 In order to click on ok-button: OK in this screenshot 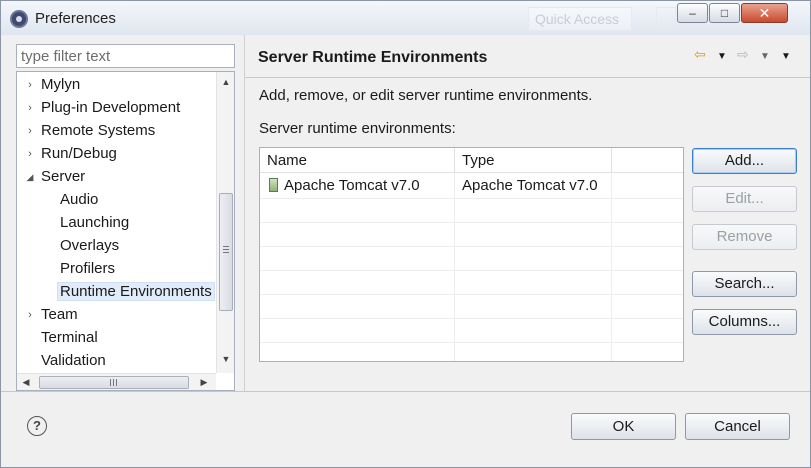, I will do `click(623, 426)`.